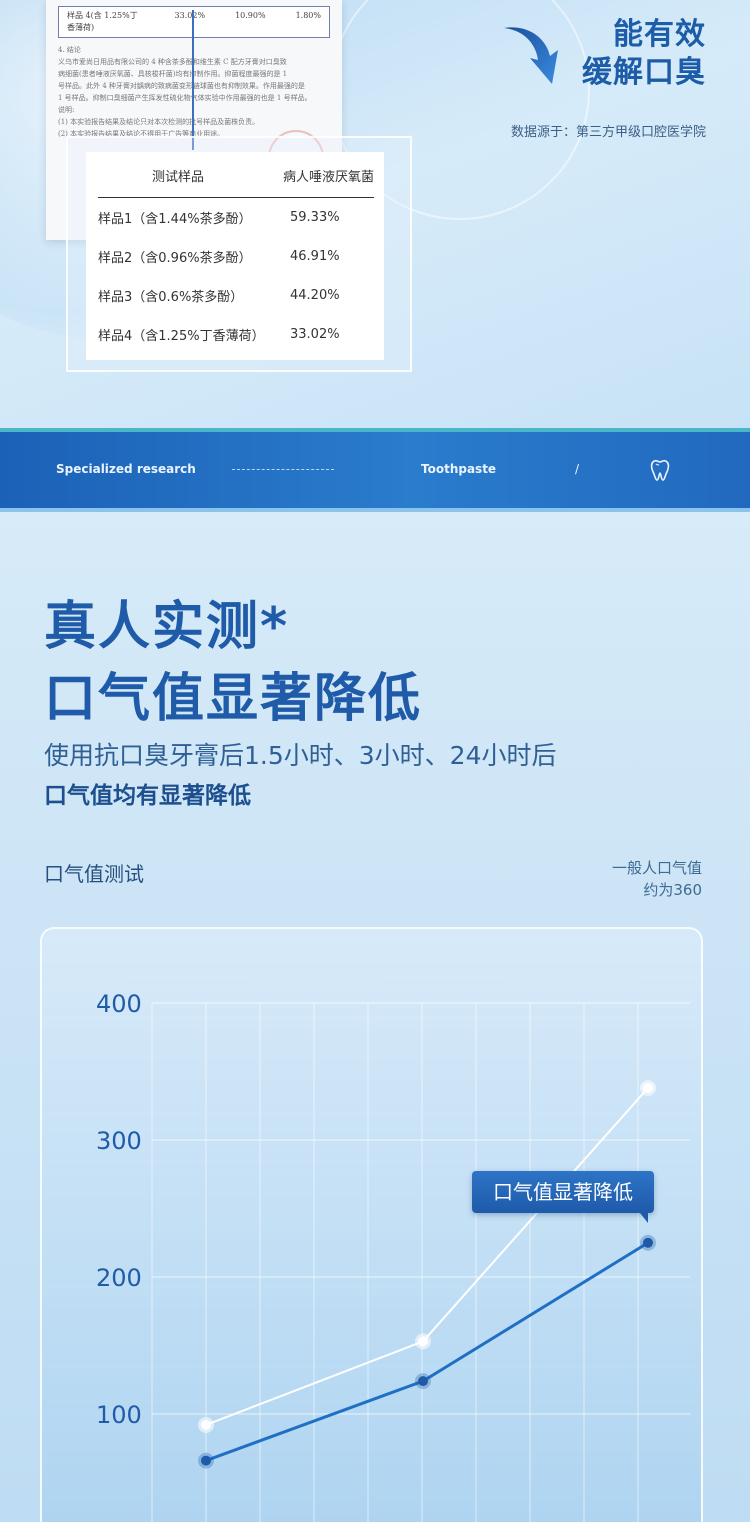 This screenshot has height=1522, width=750. I want to click on row-value: 46.91%, so click(315, 256).